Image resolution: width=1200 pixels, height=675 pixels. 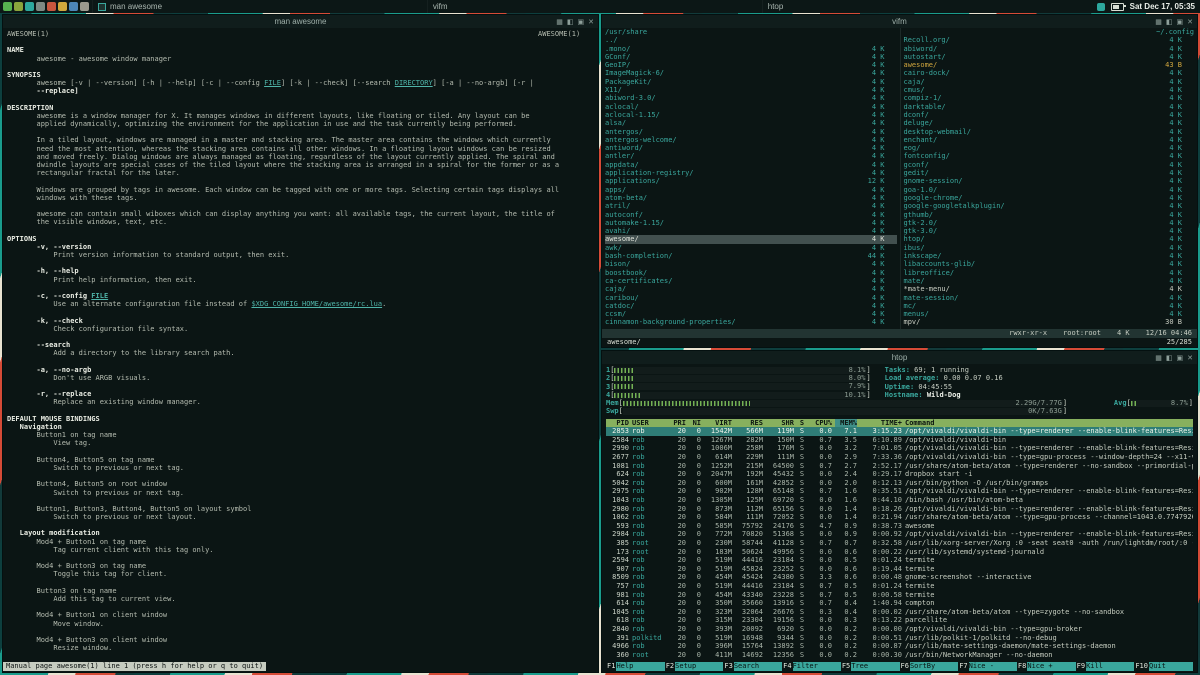 I want to click on file-row: gtk-3.0/4 K, so click(x=1049, y=231).